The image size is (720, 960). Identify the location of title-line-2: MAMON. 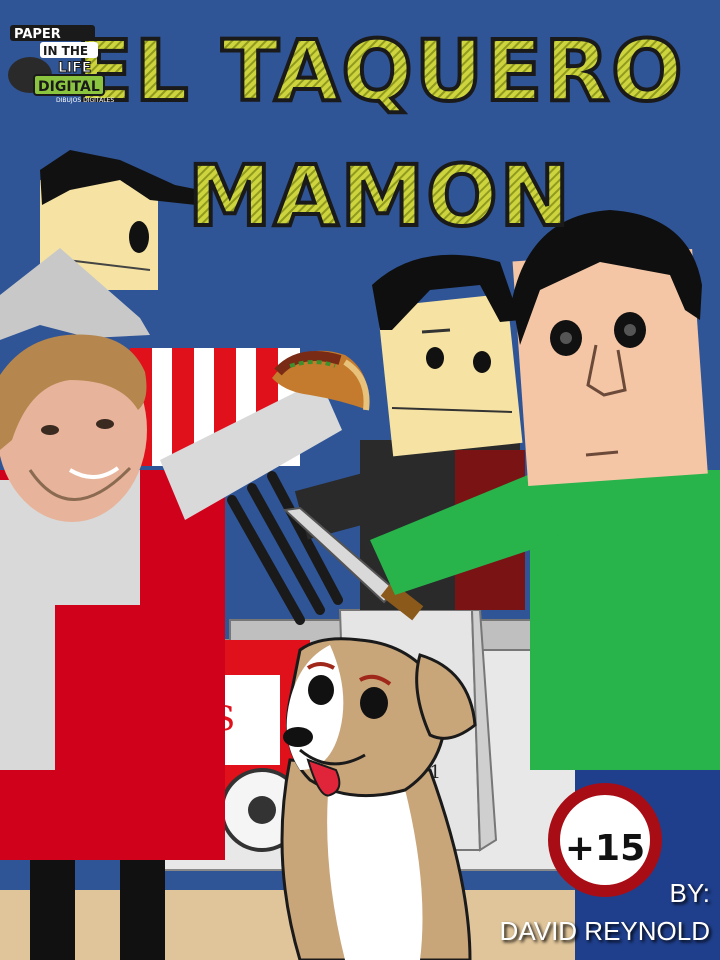
(380, 196).